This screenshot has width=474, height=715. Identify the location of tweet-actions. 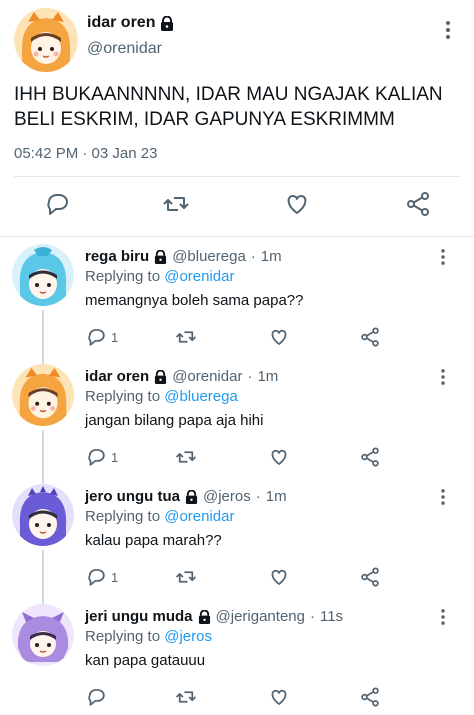
(237, 206).